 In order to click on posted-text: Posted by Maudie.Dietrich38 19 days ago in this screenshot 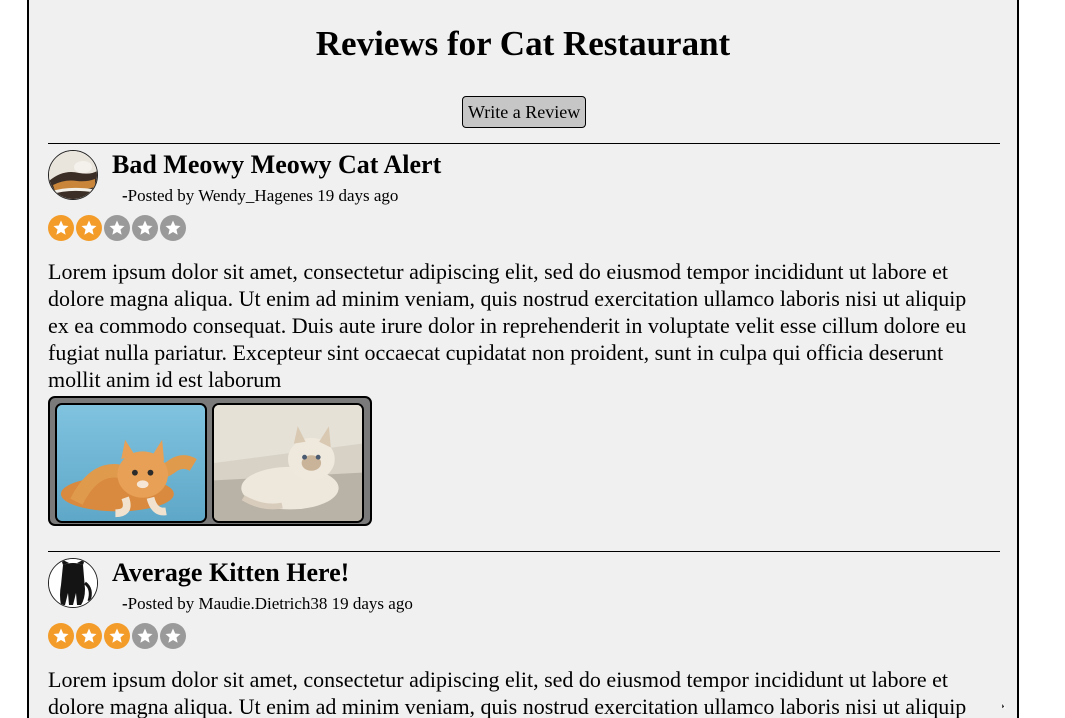, I will do `click(270, 603)`.